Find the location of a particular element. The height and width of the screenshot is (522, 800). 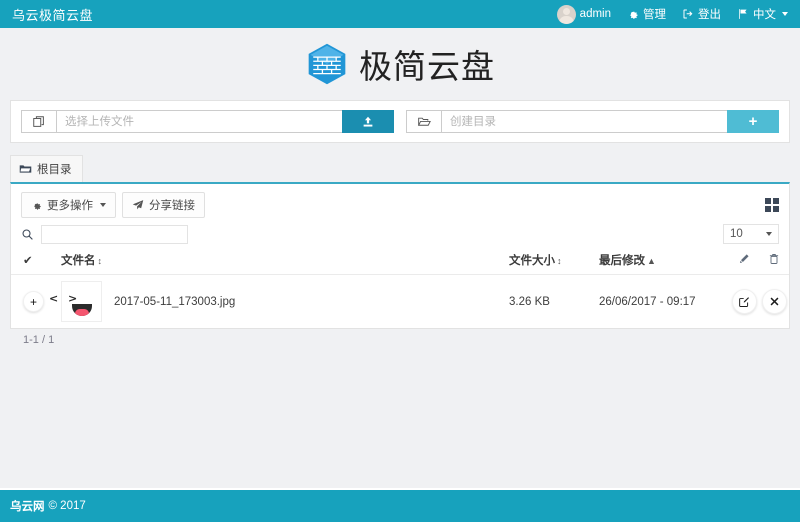

flag-icon is located at coordinates (743, 14).